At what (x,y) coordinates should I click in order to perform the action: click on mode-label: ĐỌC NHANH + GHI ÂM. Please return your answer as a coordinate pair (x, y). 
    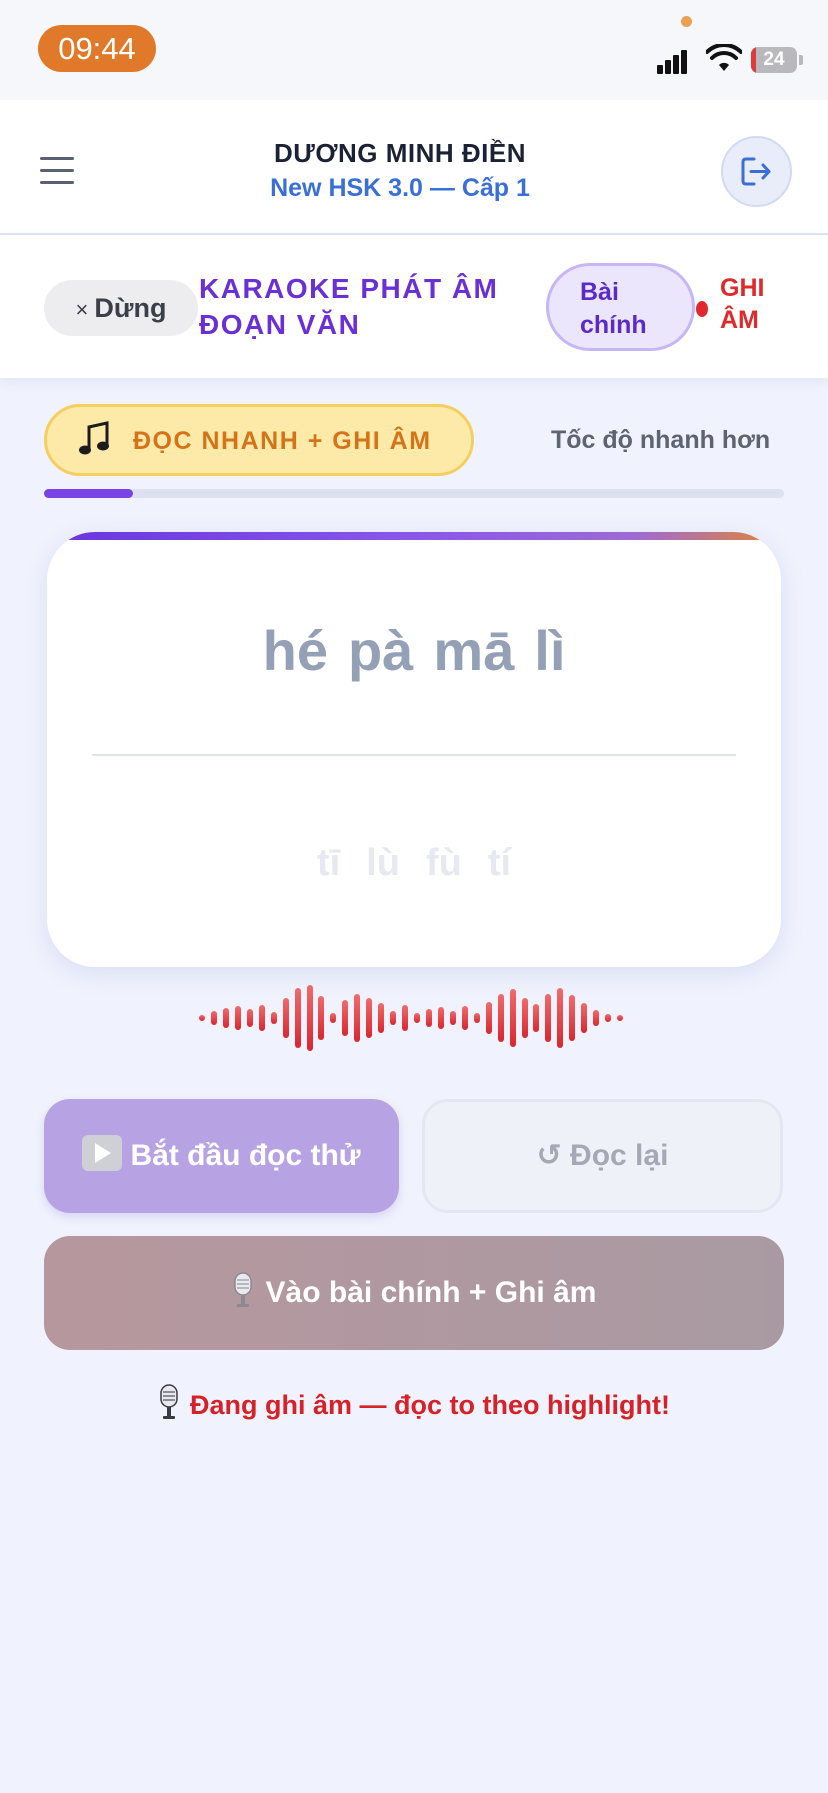
    Looking at the image, I should click on (282, 441).